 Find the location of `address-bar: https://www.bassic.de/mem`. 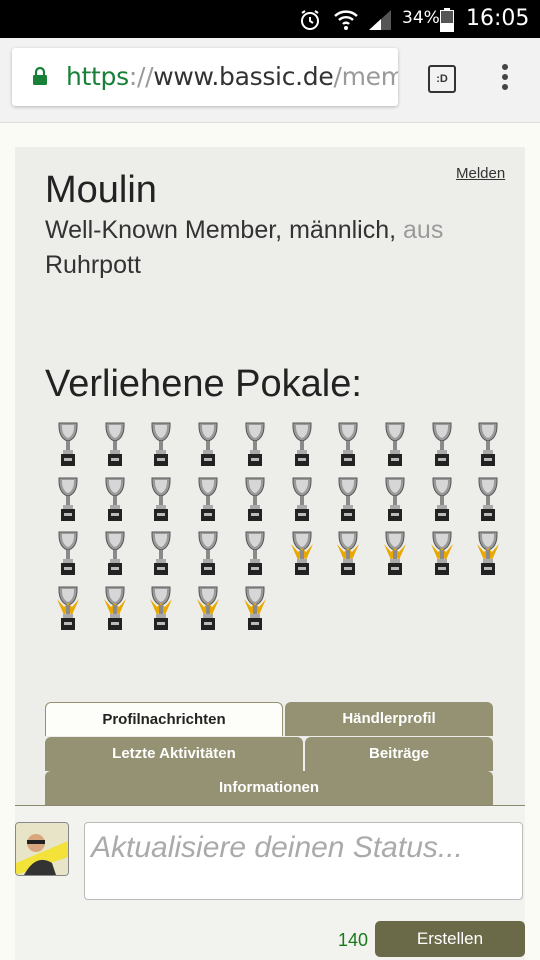

address-bar: https://www.bassic.de/mem is located at coordinates (205, 77).